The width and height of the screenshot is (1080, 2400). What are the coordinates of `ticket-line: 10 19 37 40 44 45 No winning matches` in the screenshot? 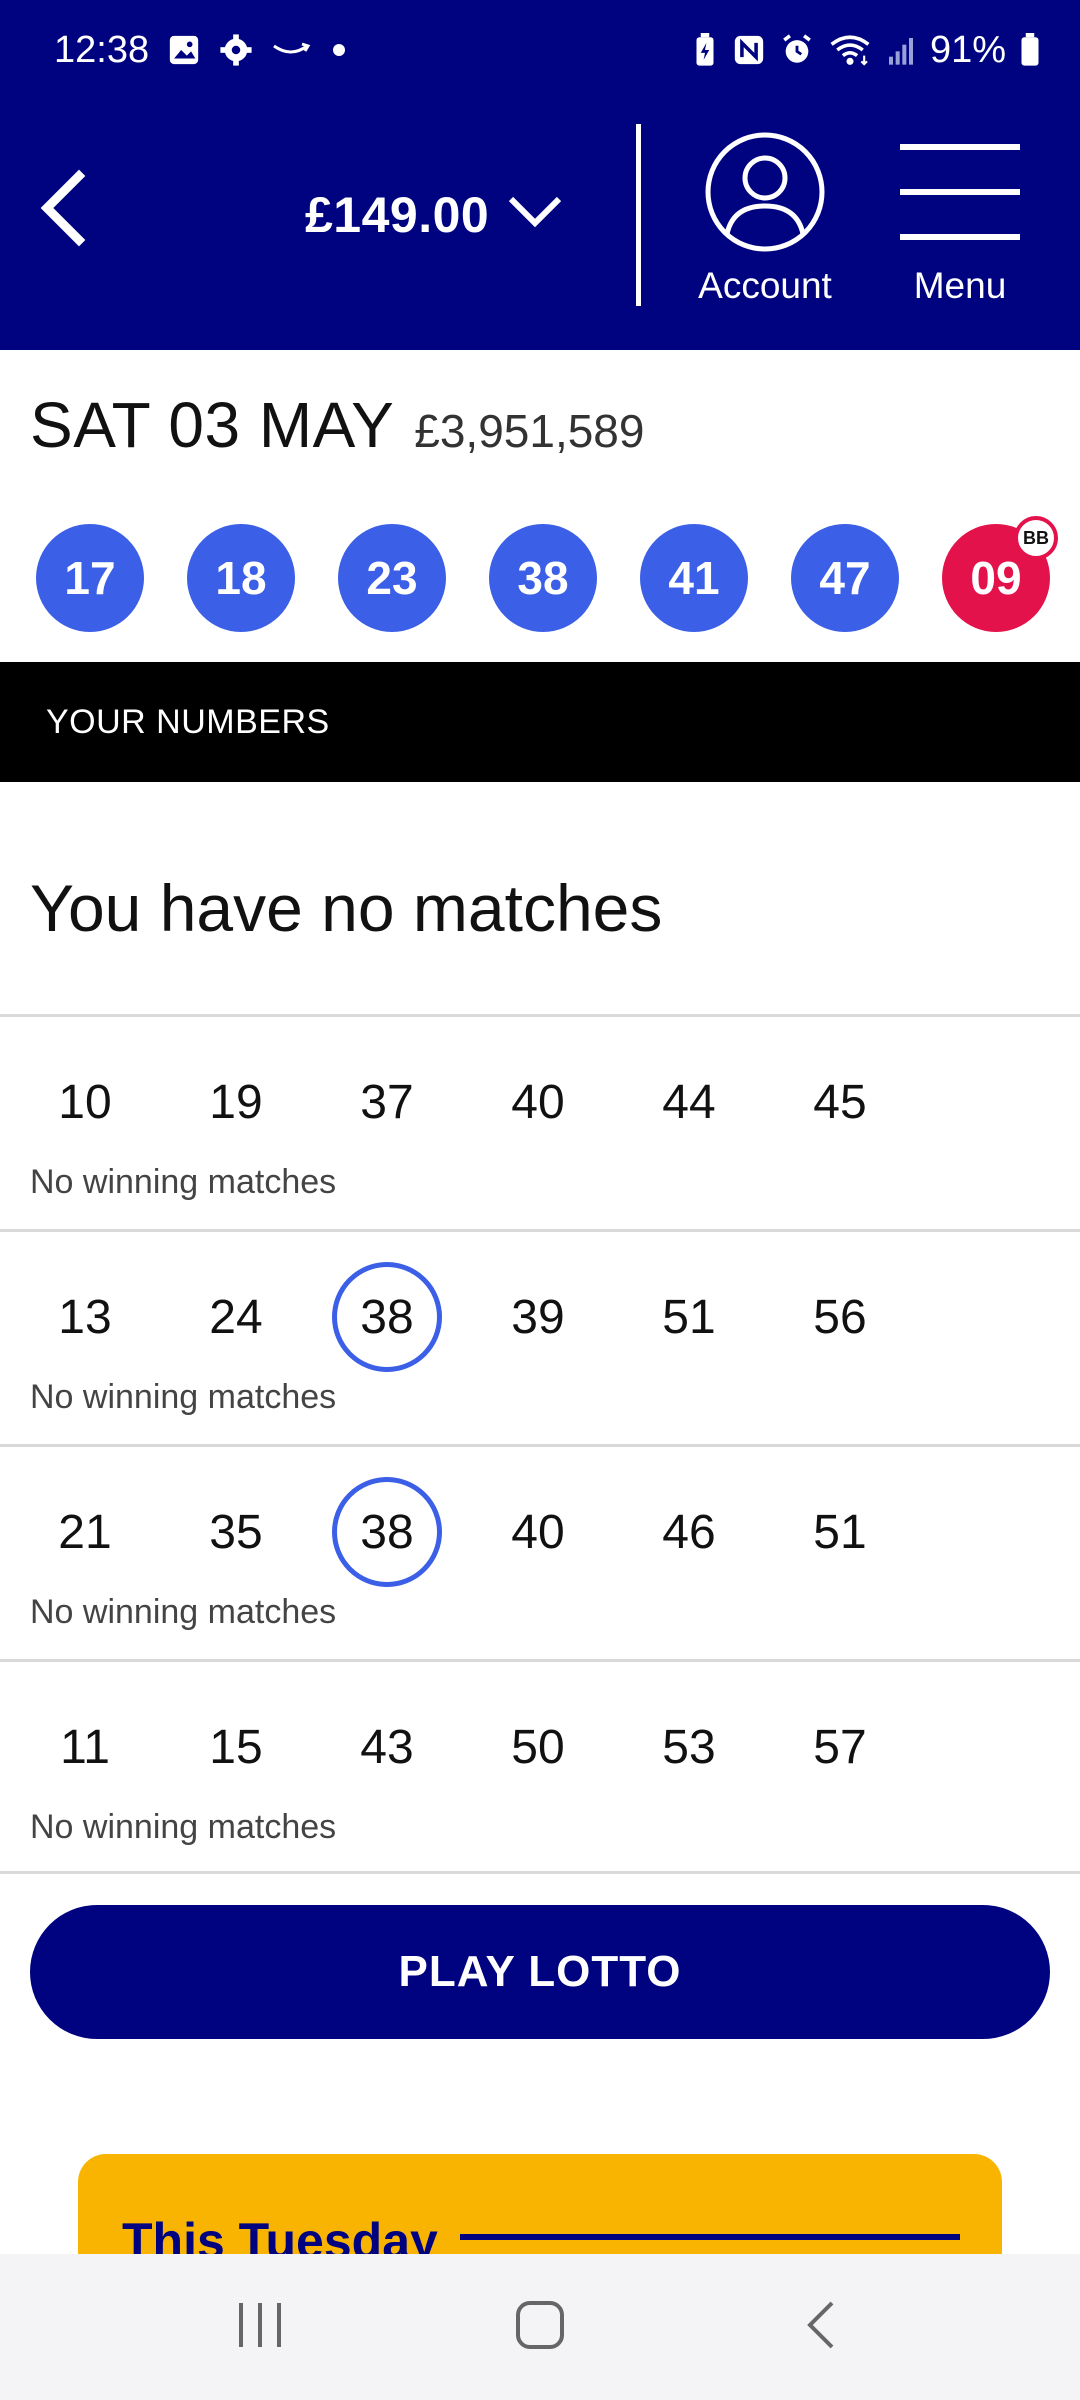 It's located at (540, 1121).